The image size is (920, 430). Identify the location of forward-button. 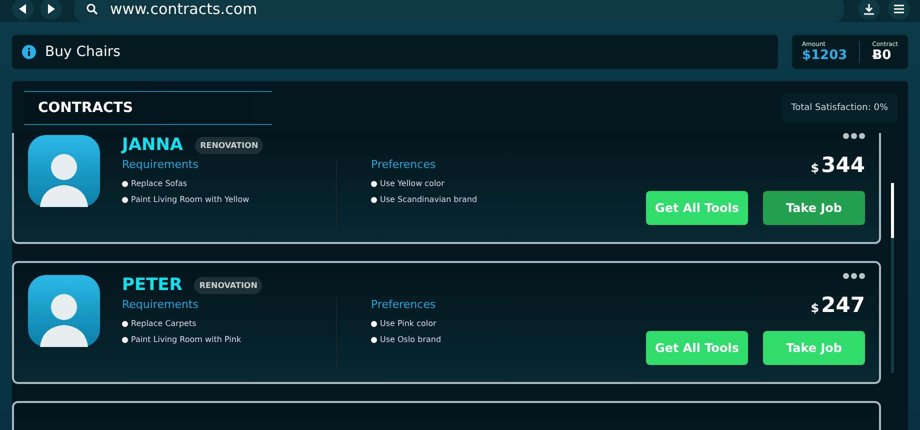
(51, 10).